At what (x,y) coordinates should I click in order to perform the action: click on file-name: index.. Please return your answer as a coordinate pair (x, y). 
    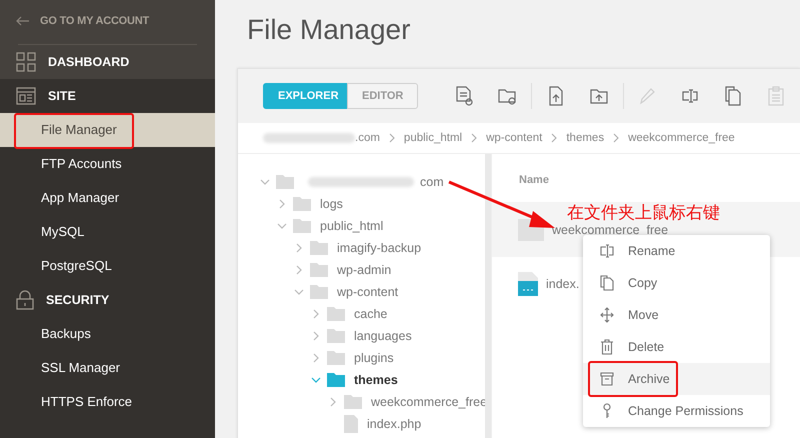
    Looking at the image, I should click on (563, 284).